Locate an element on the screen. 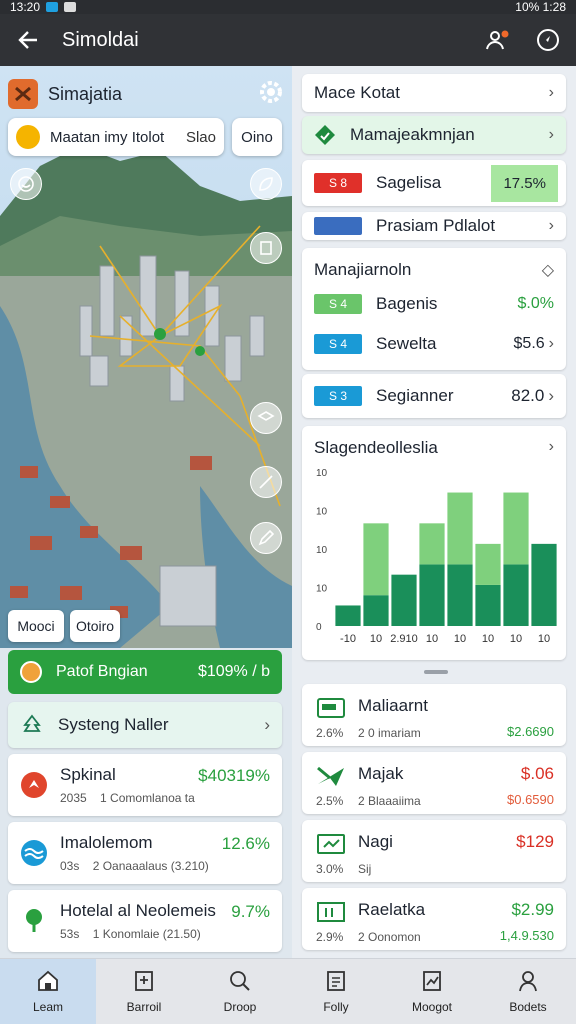 Image resolution: width=576 pixels, height=1024 pixels. item-sub1: 2035 is located at coordinates (73, 798).